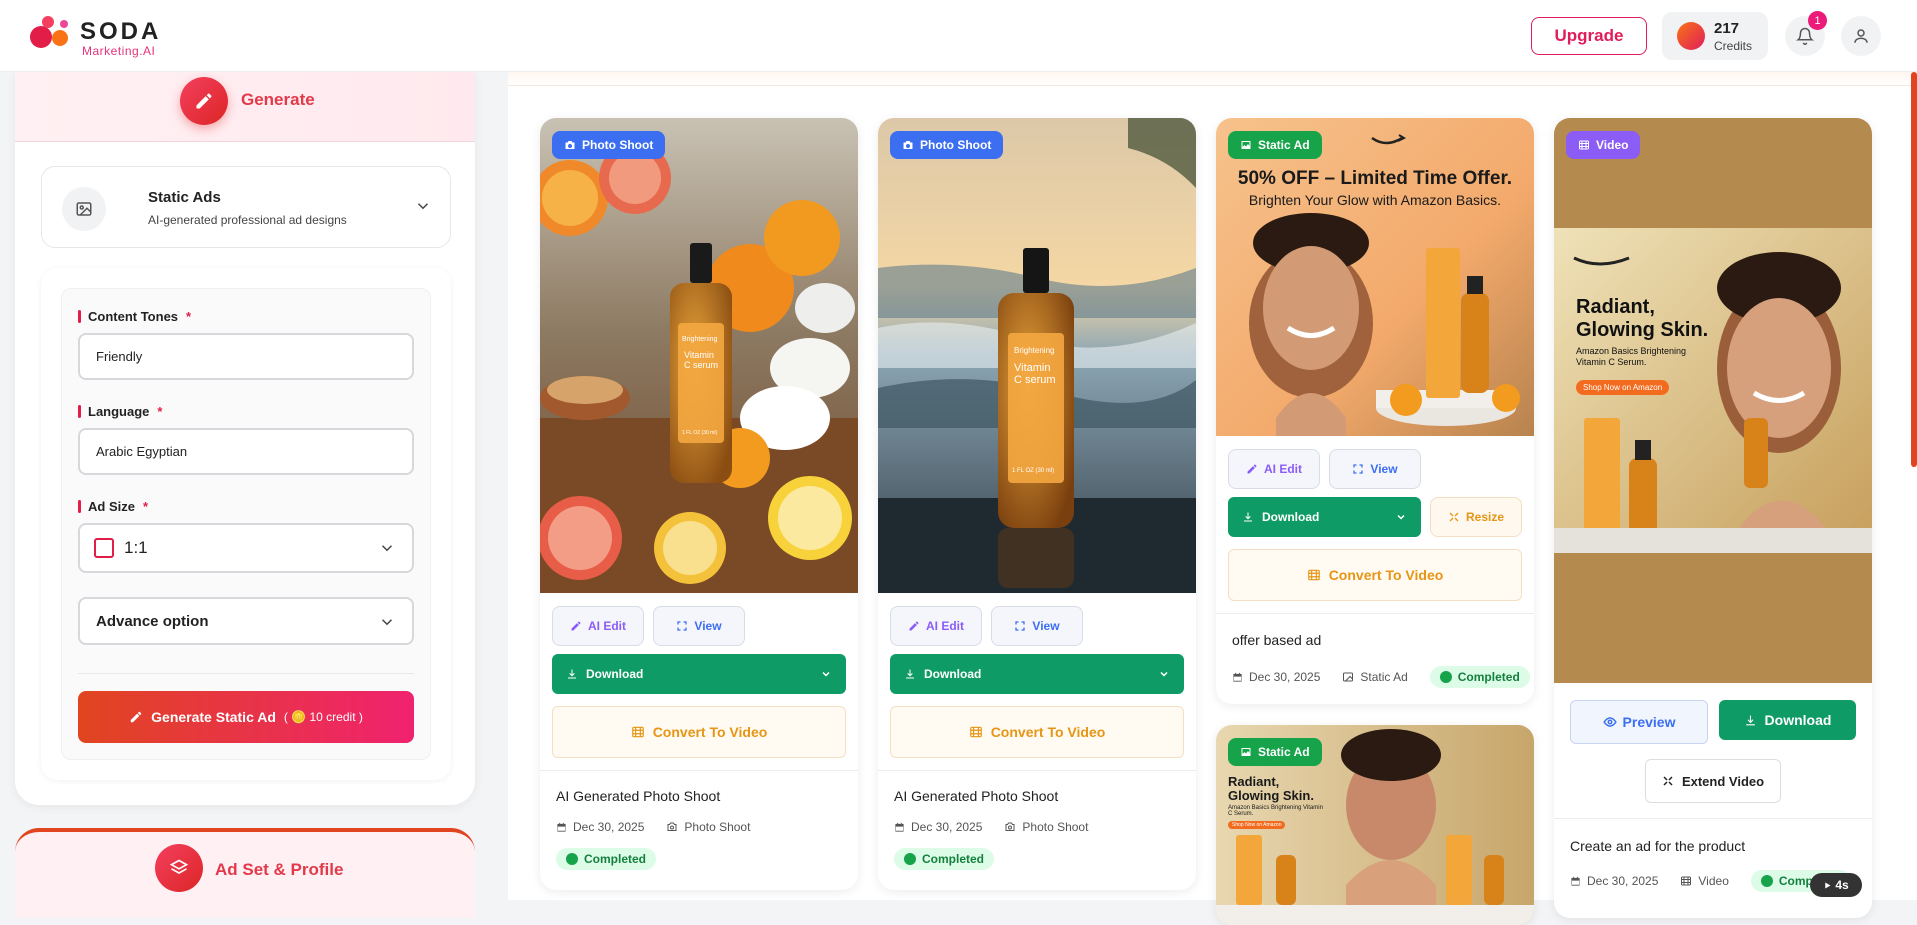 The image size is (1917, 925). I want to click on layers-icon, so click(179, 868).